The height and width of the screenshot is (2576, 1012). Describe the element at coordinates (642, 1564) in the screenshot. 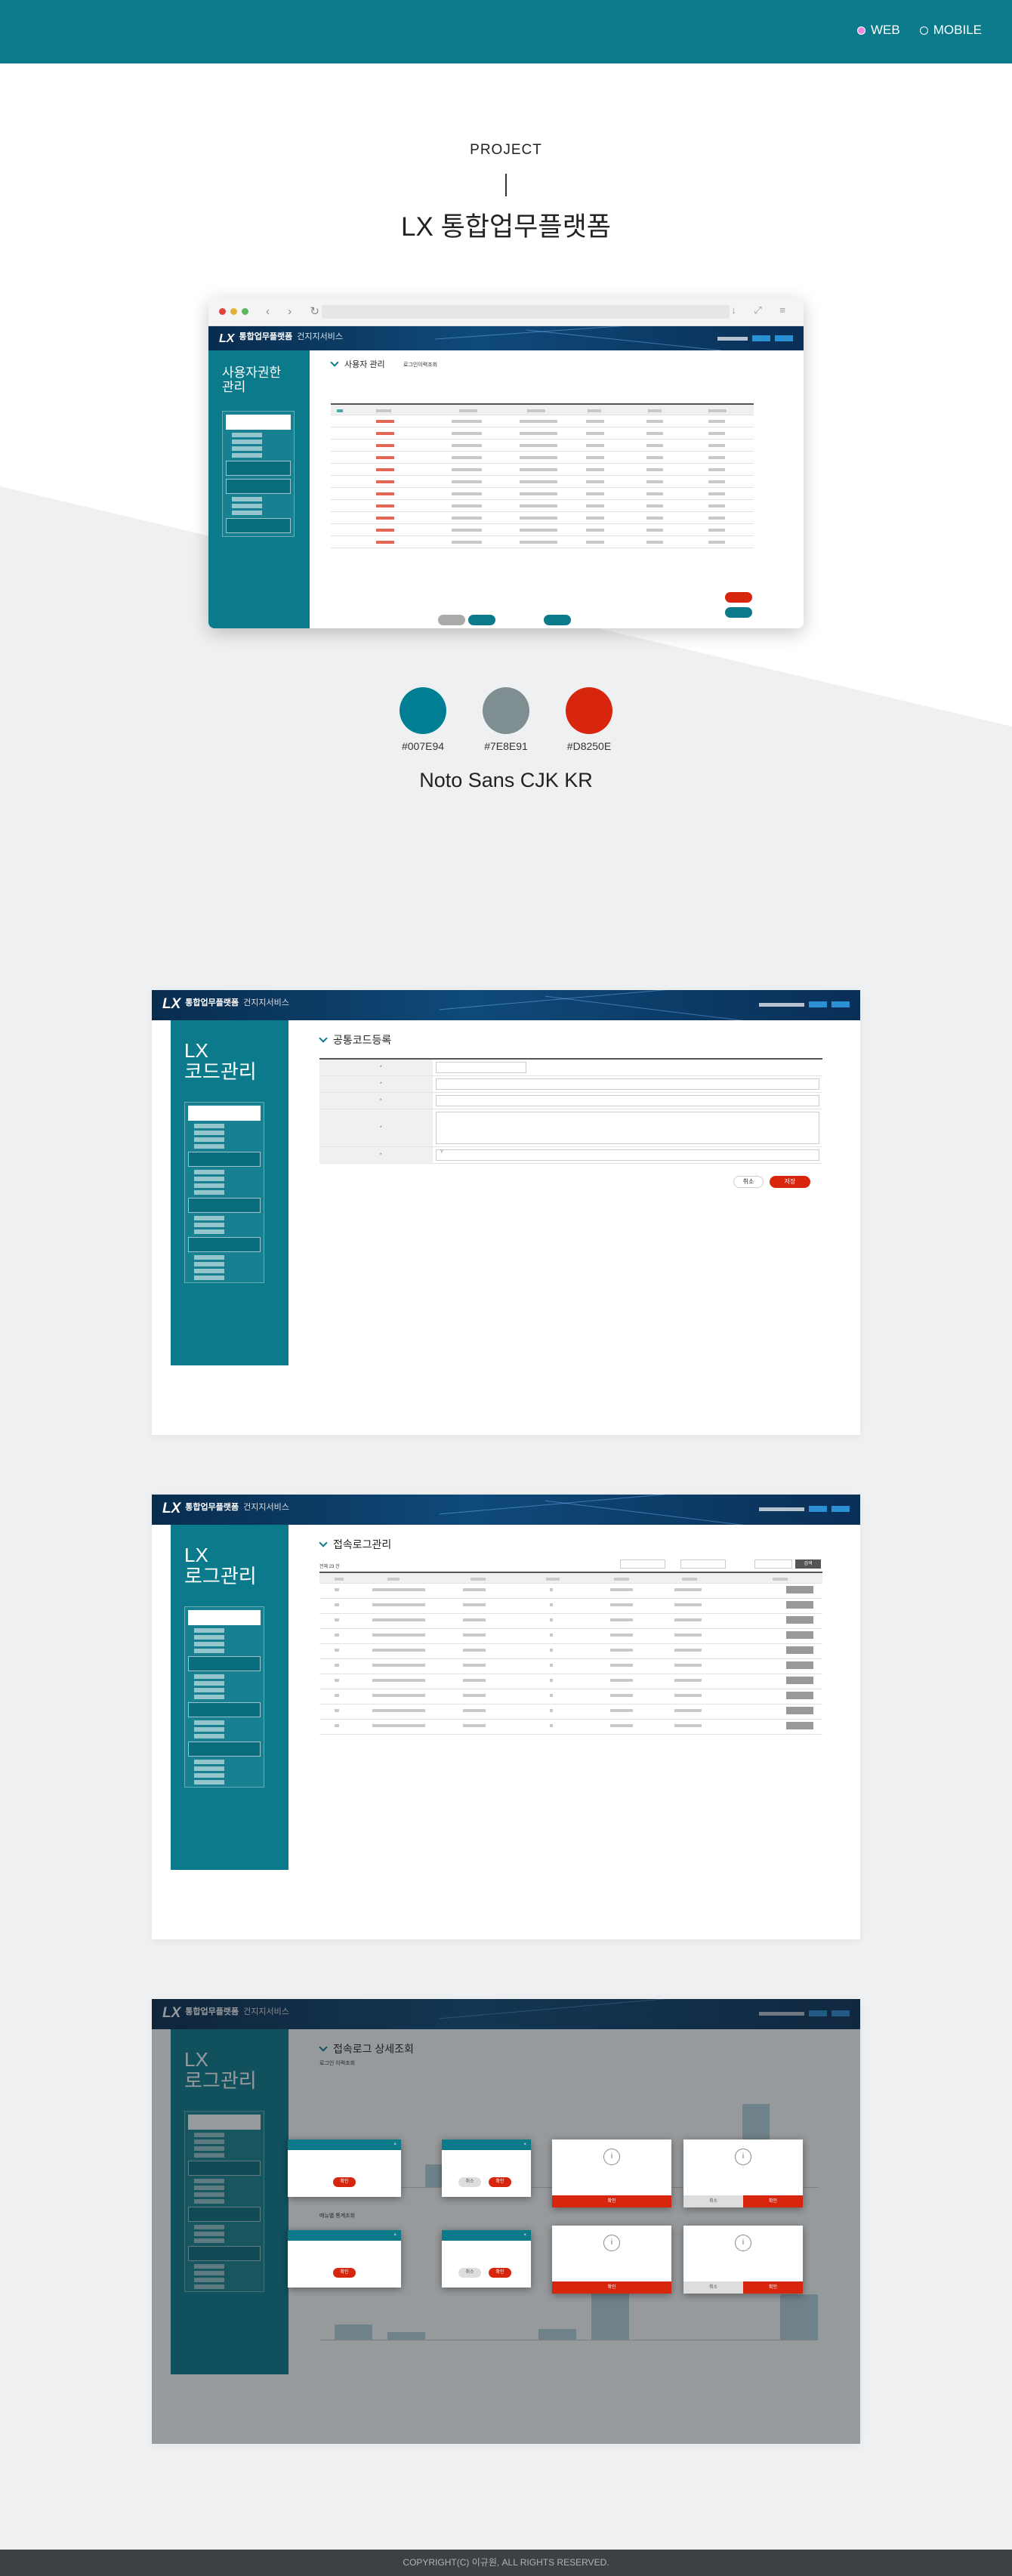

I see `date-from-input` at that location.